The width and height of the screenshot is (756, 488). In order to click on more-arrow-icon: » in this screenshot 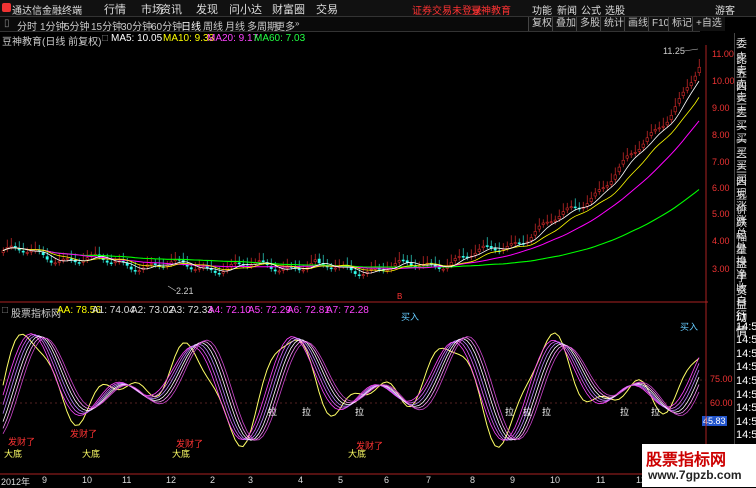, I will do `click(297, 23)`.